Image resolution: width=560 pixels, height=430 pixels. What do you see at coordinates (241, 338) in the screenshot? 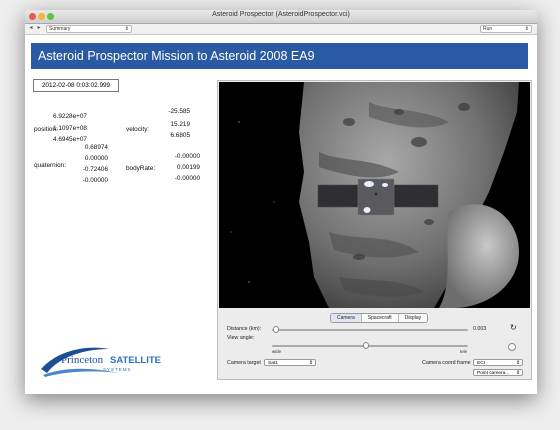
I see `view-angle-label: View angle:` at bounding box center [241, 338].